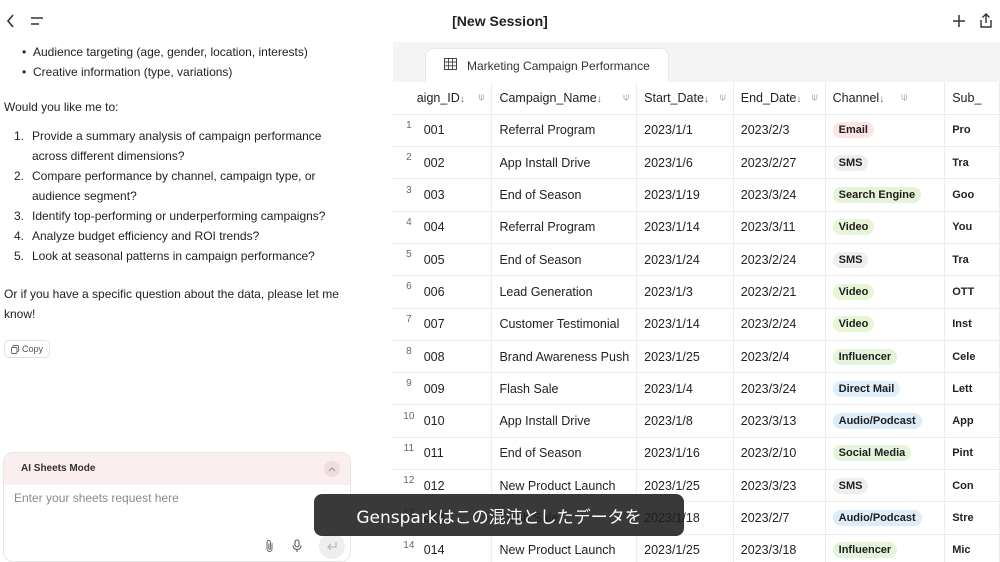 This screenshot has width=1000, height=562. Describe the element at coordinates (685, 421) in the screenshot. I see `cell-start-date: 2023/1/8` at that location.